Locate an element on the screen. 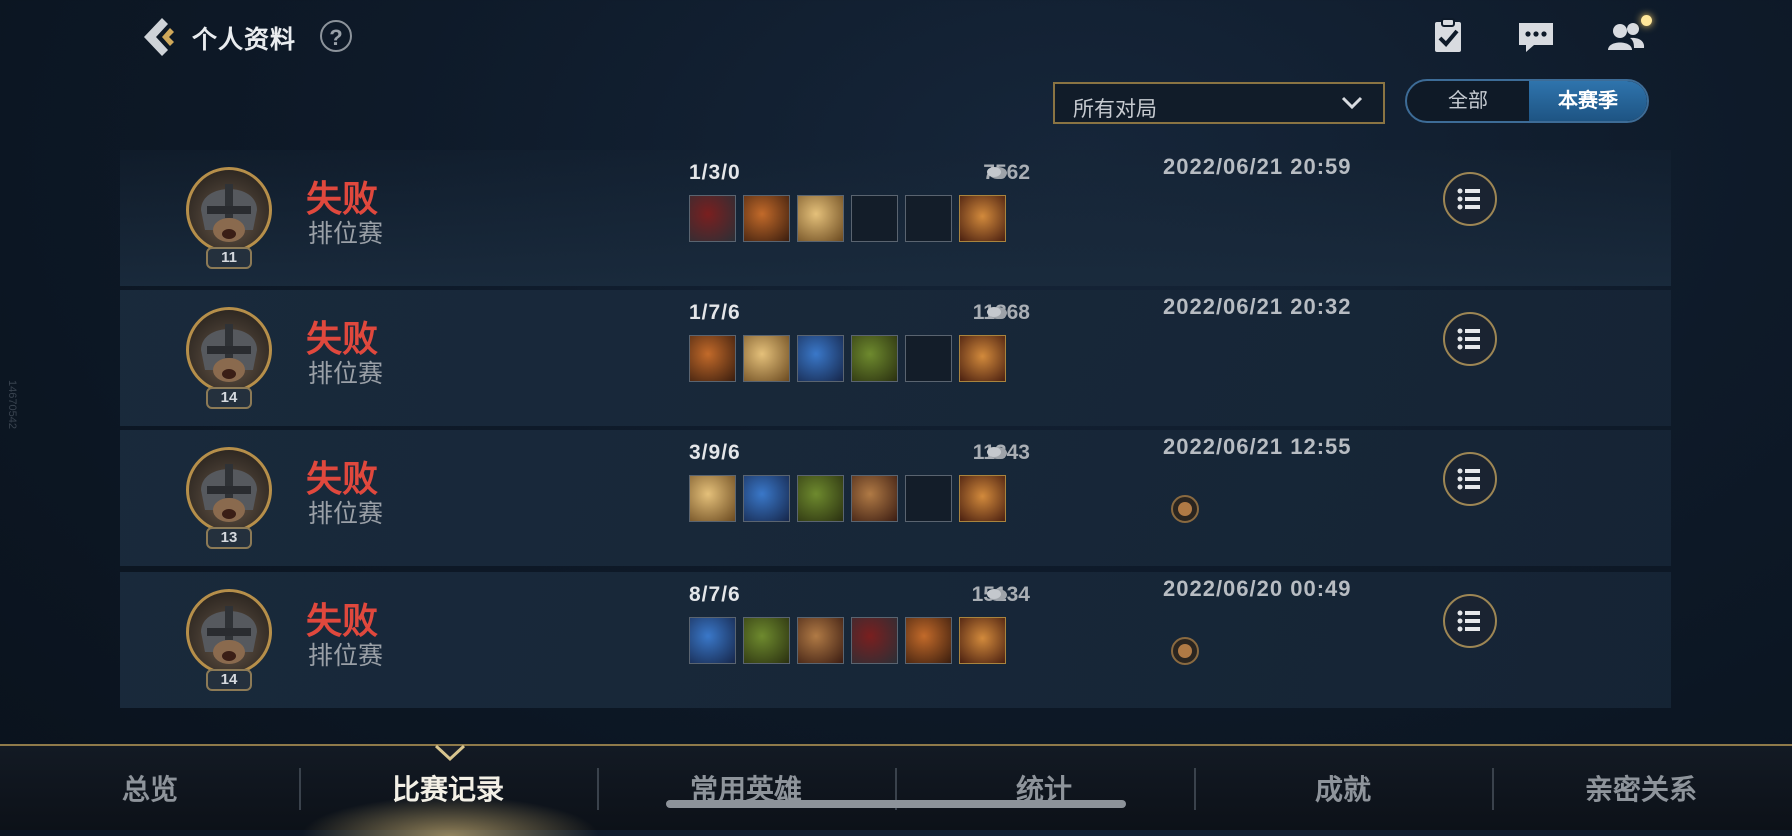 Image resolution: width=1792 pixels, height=836 pixels. match-datetime: 2022/06/21 20:59 is located at coordinates (1257, 166).